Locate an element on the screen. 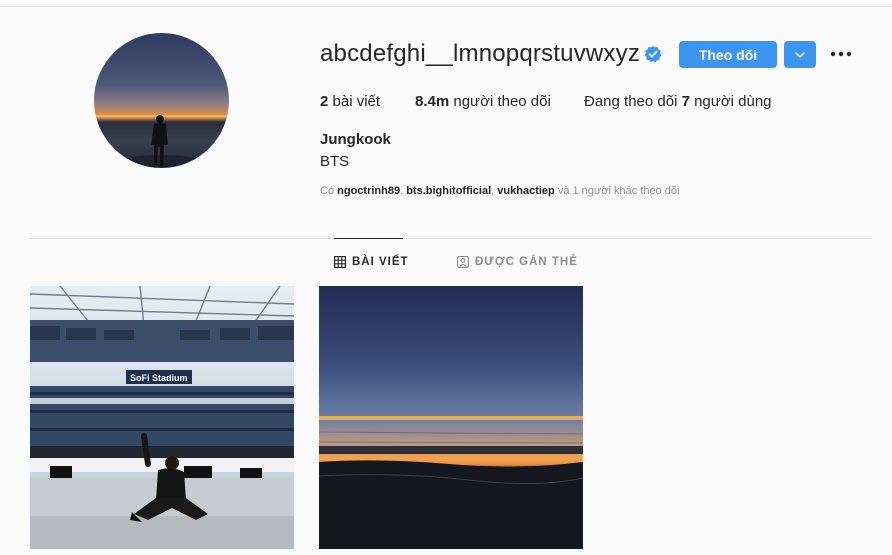  tab-tagged: ĐƯỢC GẮN THẺ is located at coordinates (517, 262).